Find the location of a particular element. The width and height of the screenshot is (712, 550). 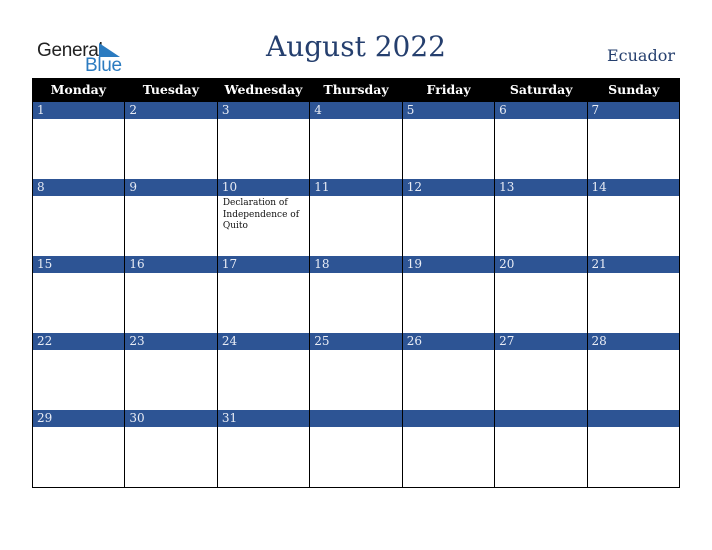

day-number: 8 is located at coordinates (79, 187).